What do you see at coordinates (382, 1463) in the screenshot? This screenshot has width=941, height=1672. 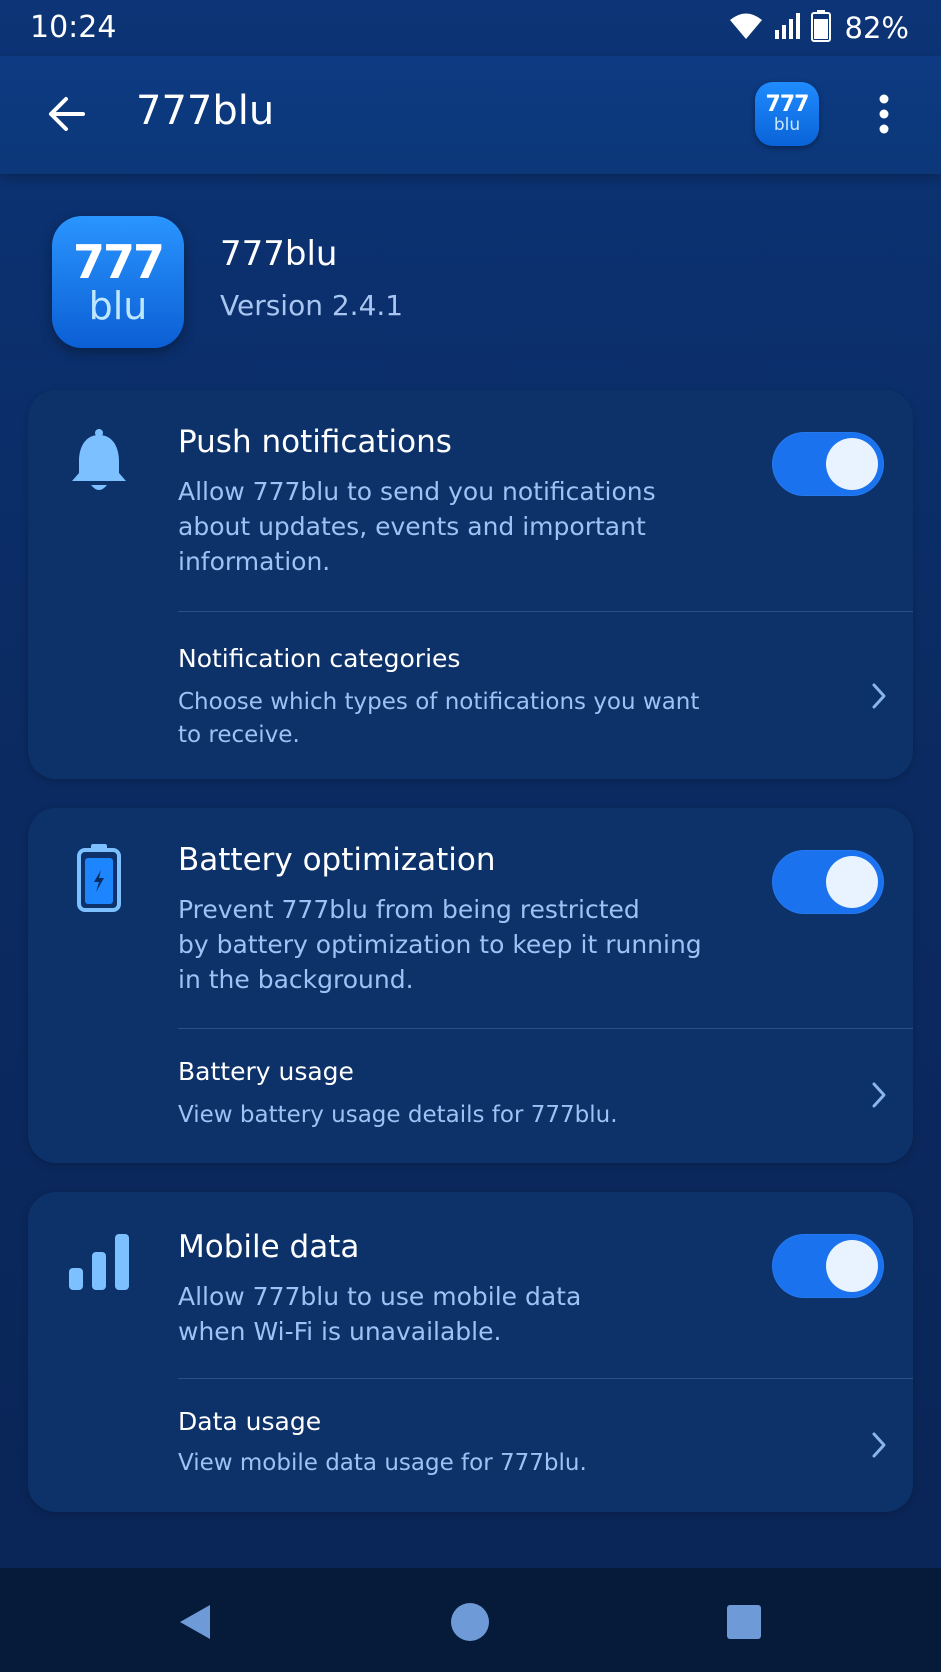 I see `data-usage-description: View mobile data usage for 777blu.` at bounding box center [382, 1463].